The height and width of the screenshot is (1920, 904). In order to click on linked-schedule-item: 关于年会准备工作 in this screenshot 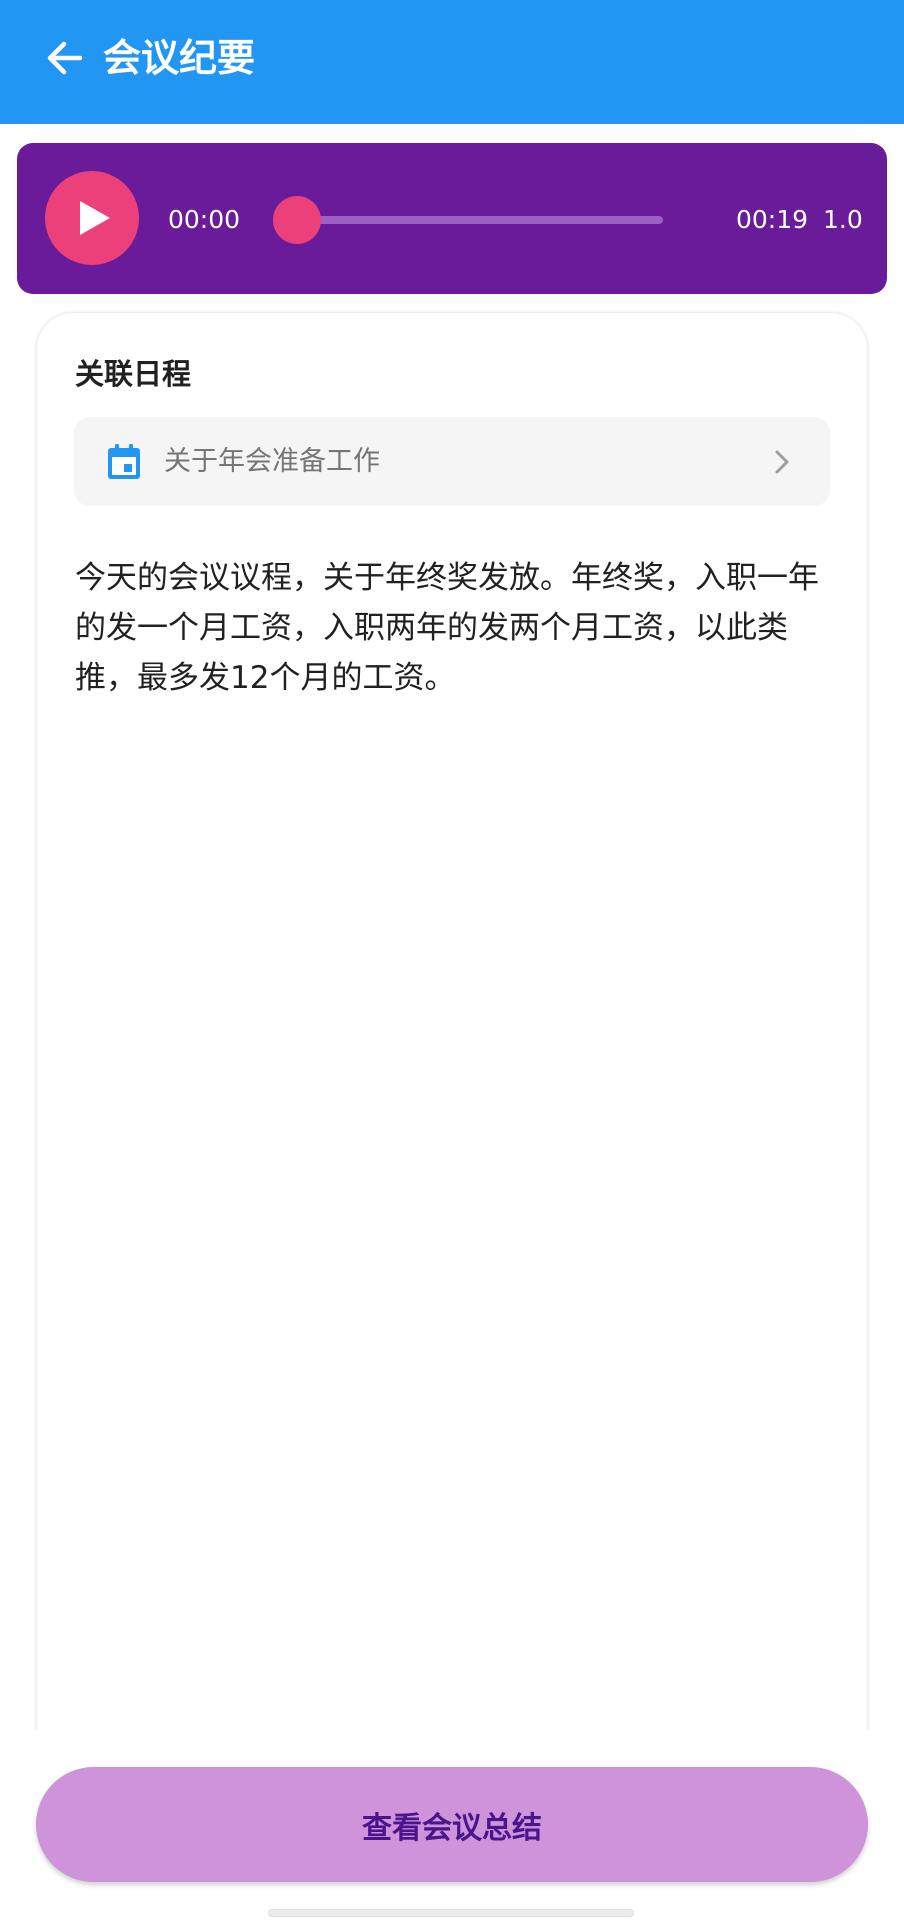, I will do `click(452, 461)`.